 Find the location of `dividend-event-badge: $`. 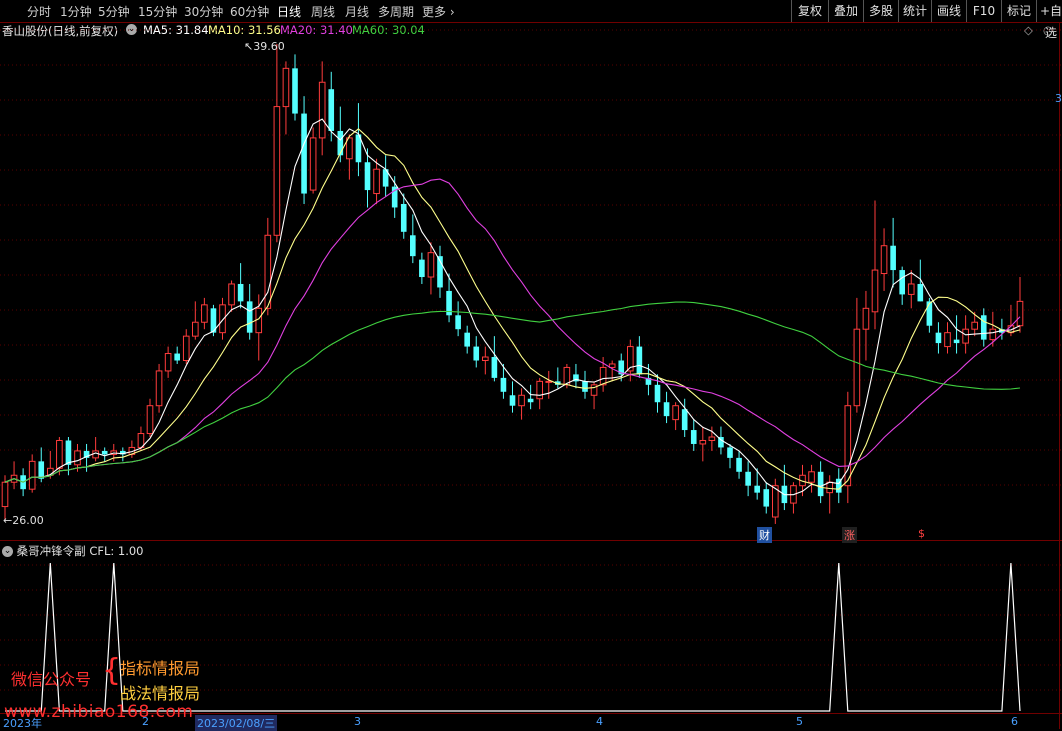

dividend-event-badge: $ is located at coordinates (921, 533).